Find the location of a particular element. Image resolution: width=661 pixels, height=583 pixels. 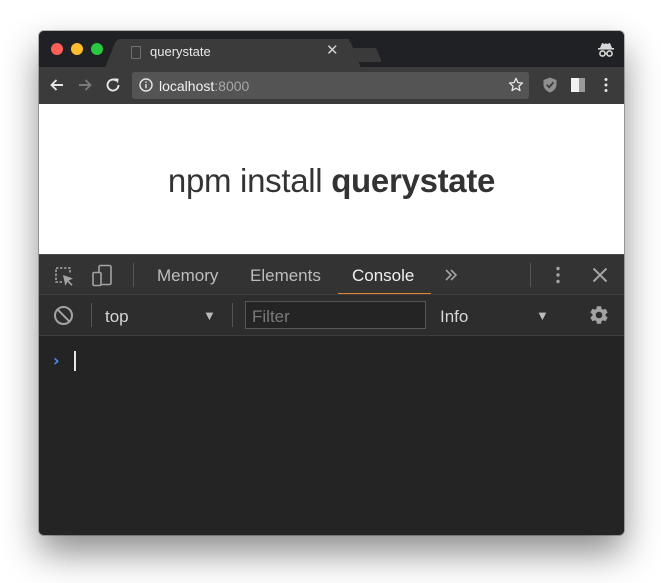

url-port: :8000 is located at coordinates (232, 86).